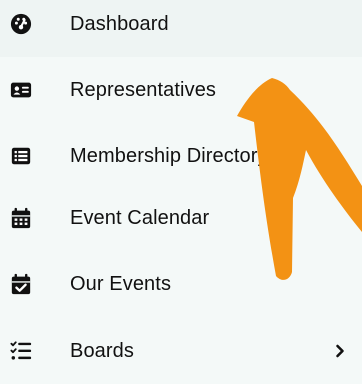 The width and height of the screenshot is (362, 384). Describe the element at coordinates (21, 218) in the screenshot. I see `calendar-icon` at that location.